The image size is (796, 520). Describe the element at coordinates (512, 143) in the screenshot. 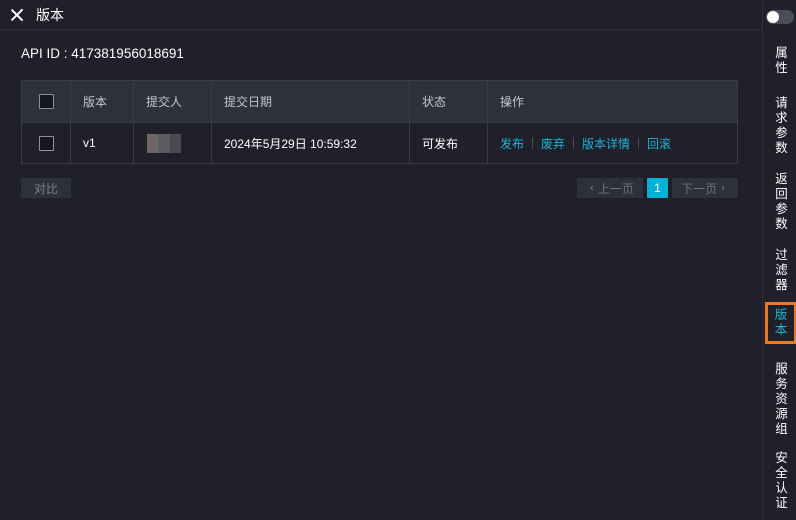

I see `publish-link: 发布` at that location.